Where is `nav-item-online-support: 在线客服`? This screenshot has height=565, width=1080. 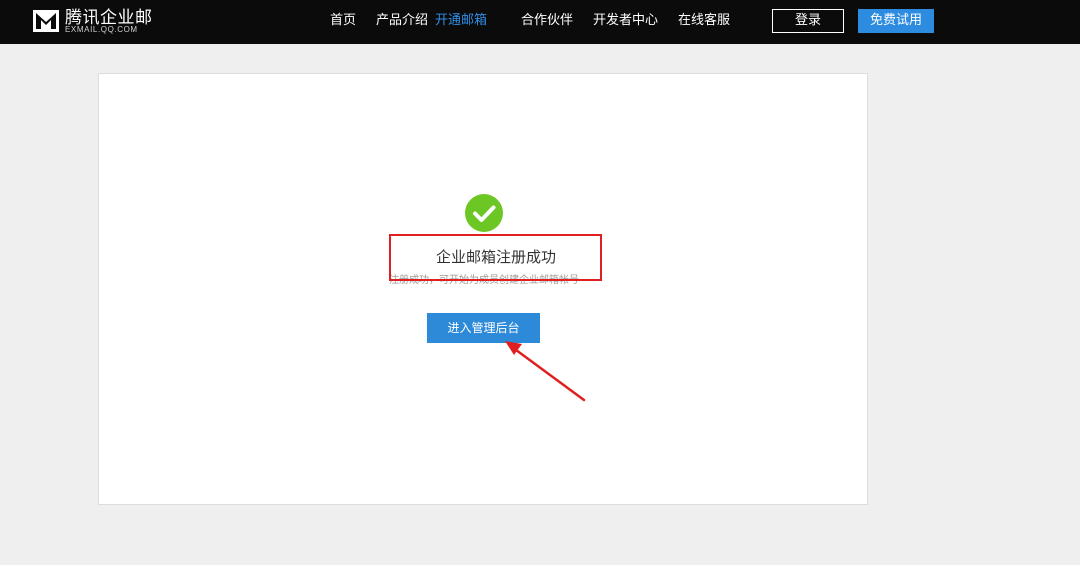 nav-item-online-support: 在线客服 is located at coordinates (704, 21).